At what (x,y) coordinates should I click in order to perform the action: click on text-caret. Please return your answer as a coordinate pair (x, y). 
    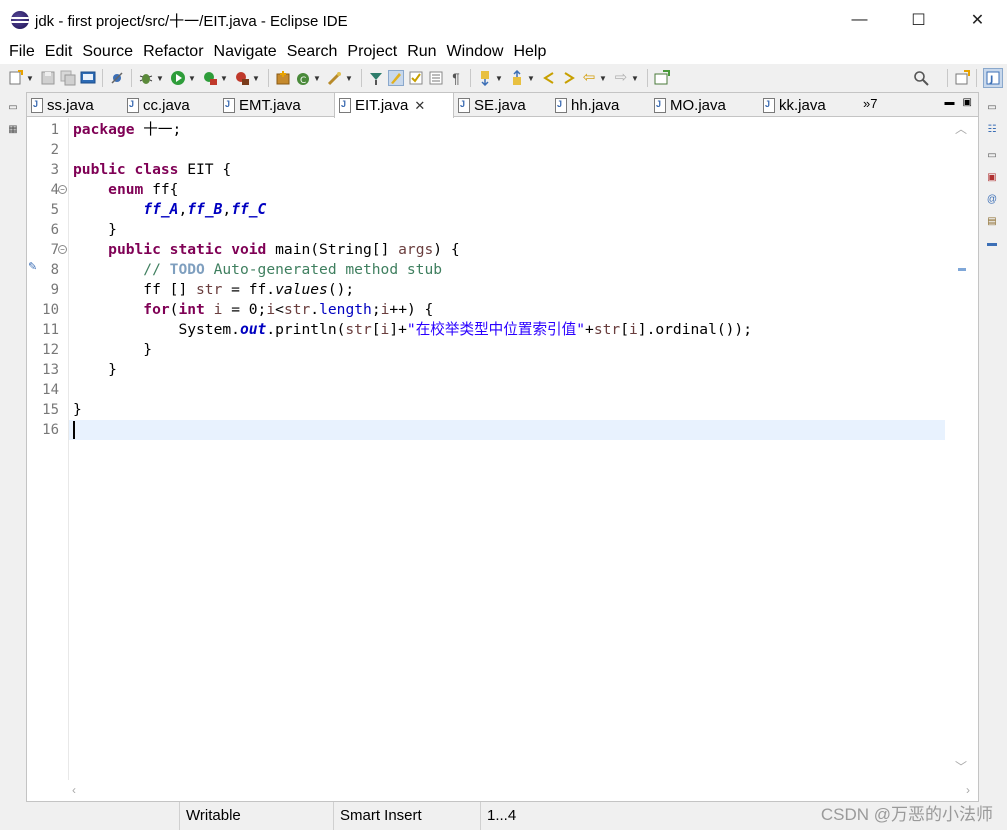
    Looking at the image, I should click on (74, 430).